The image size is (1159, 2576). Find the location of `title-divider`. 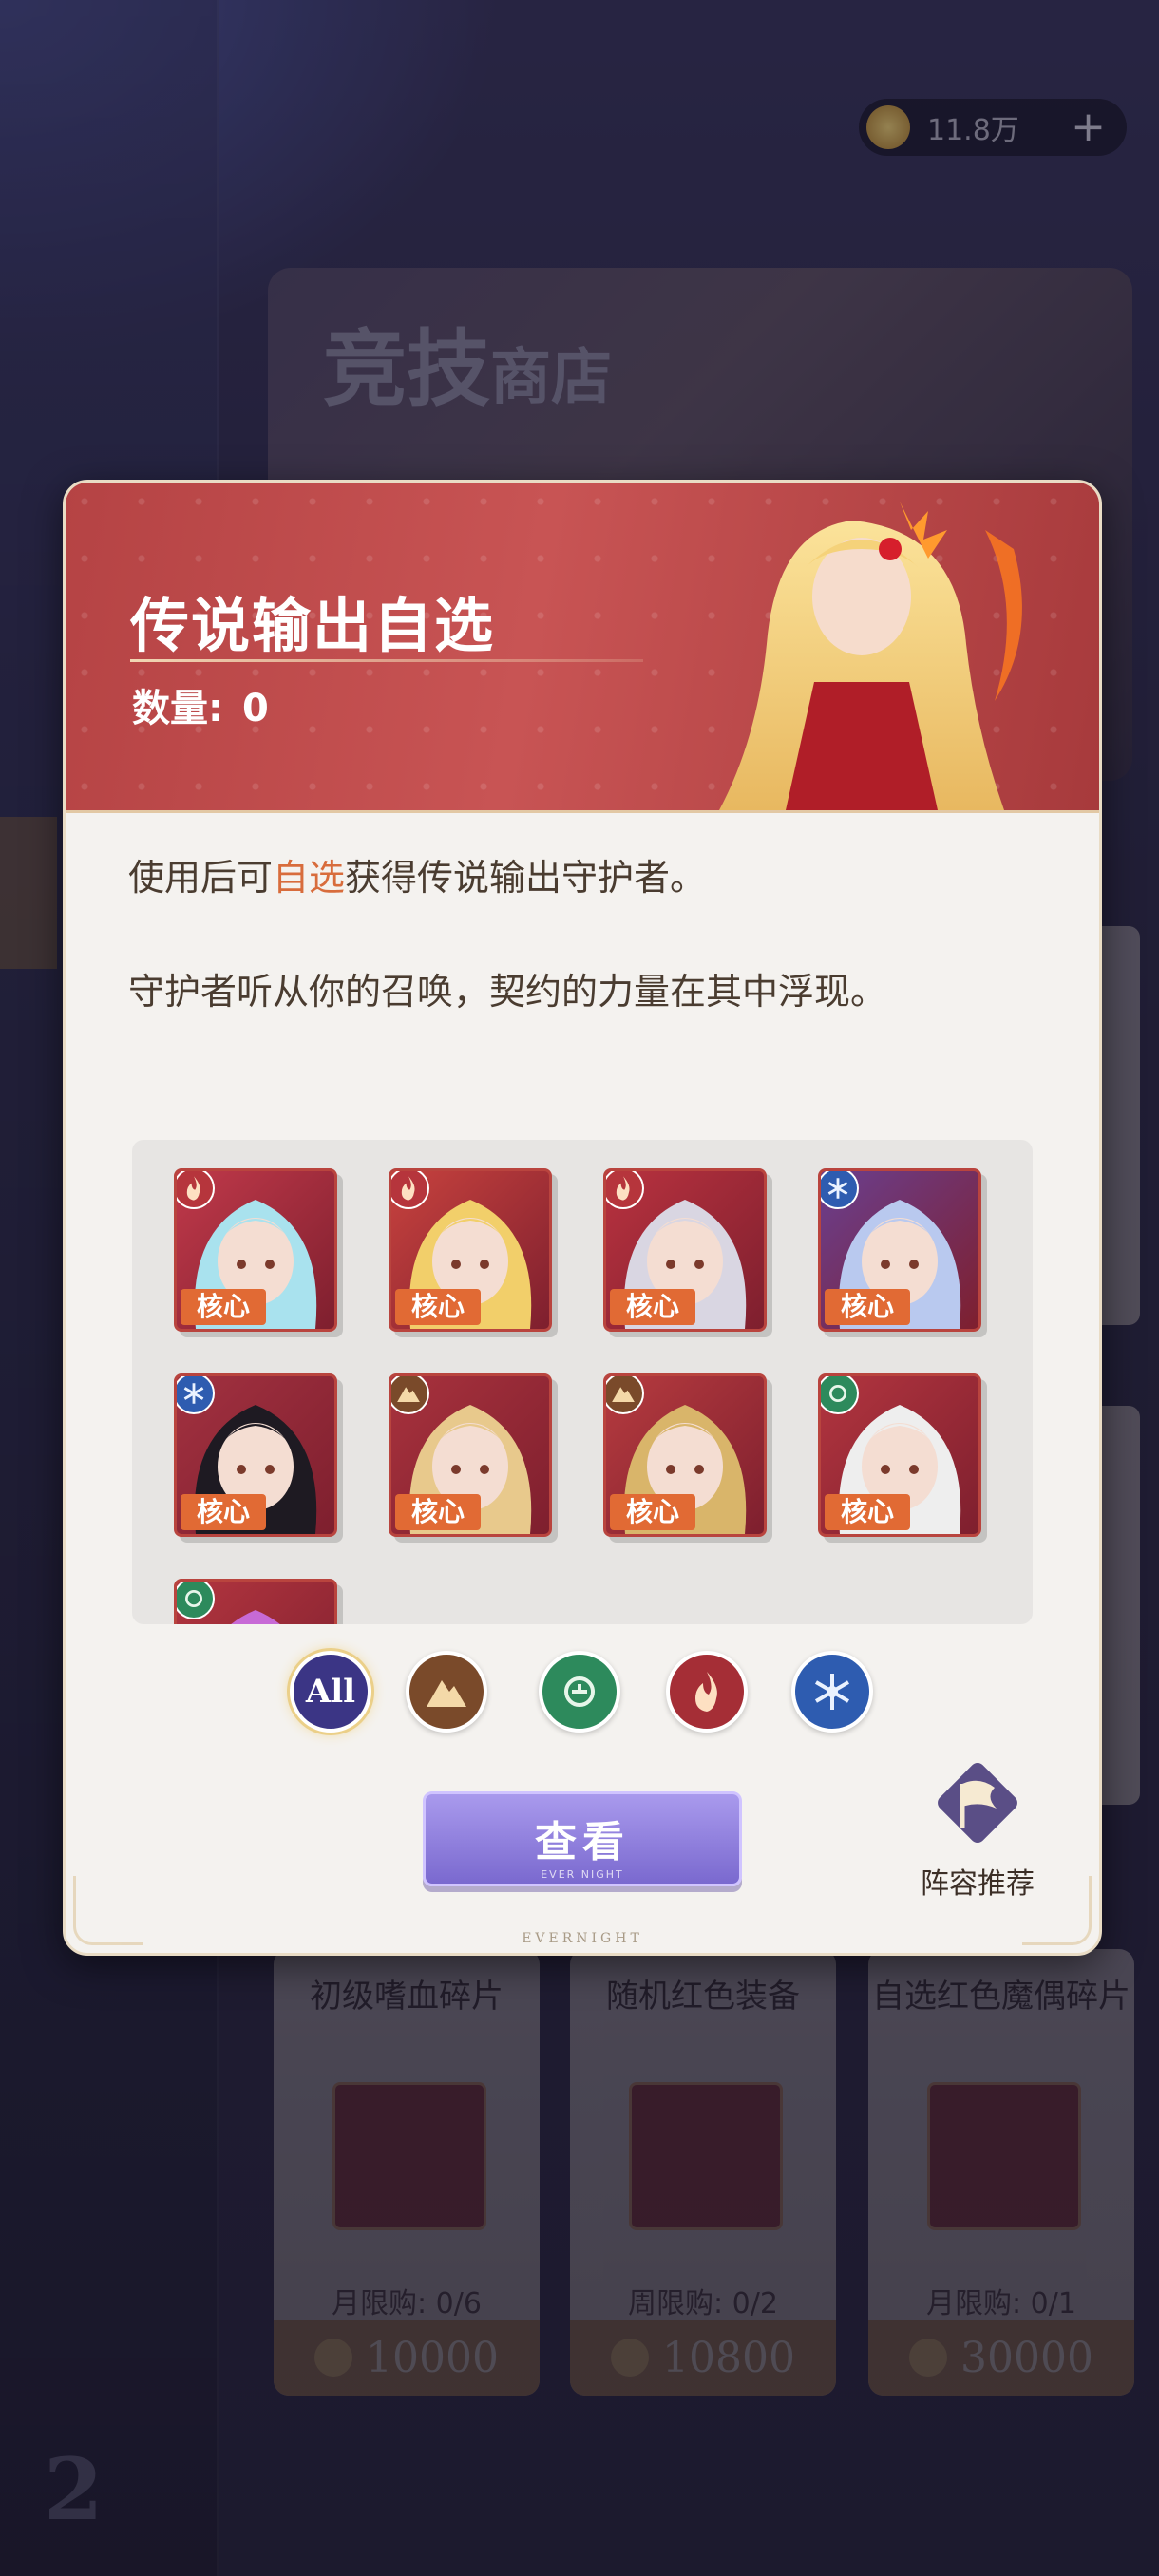

title-divider is located at coordinates (386, 660).